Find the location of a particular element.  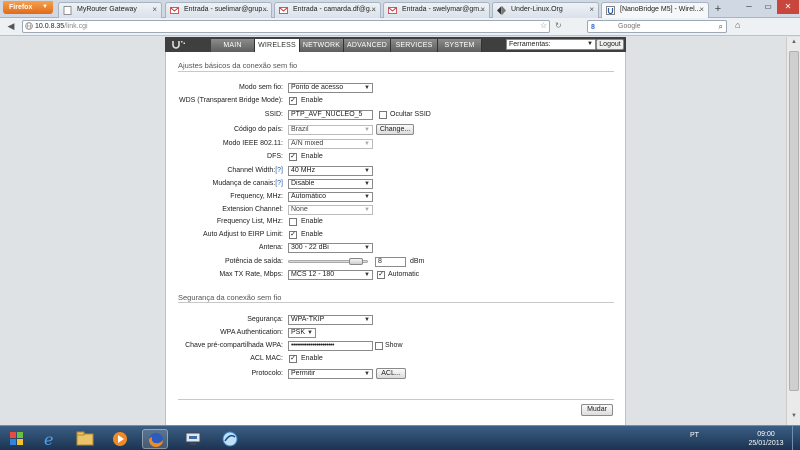

media-player-icon is located at coordinates (120, 439).